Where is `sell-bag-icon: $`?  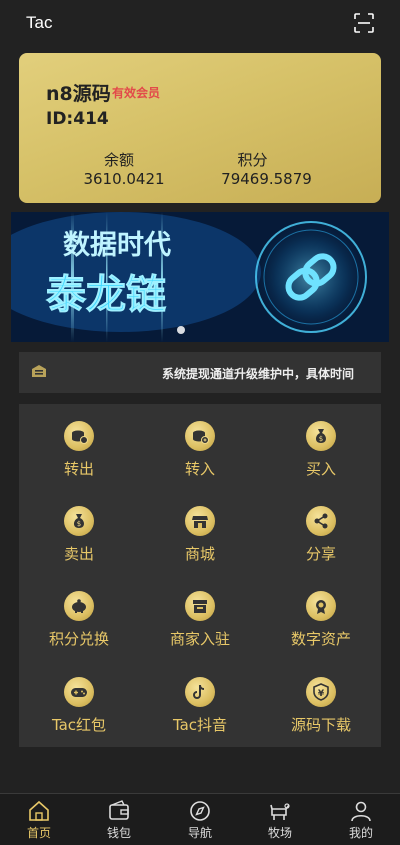 sell-bag-icon: $ is located at coordinates (79, 521).